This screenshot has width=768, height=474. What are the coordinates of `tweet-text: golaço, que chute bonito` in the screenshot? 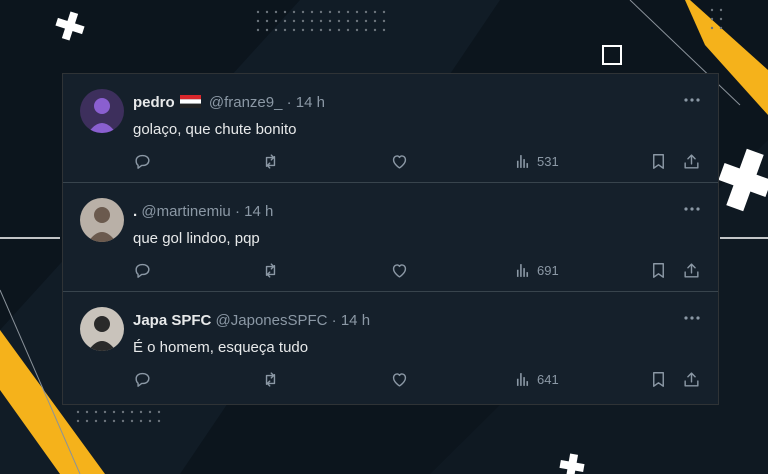 It's located at (215, 129).